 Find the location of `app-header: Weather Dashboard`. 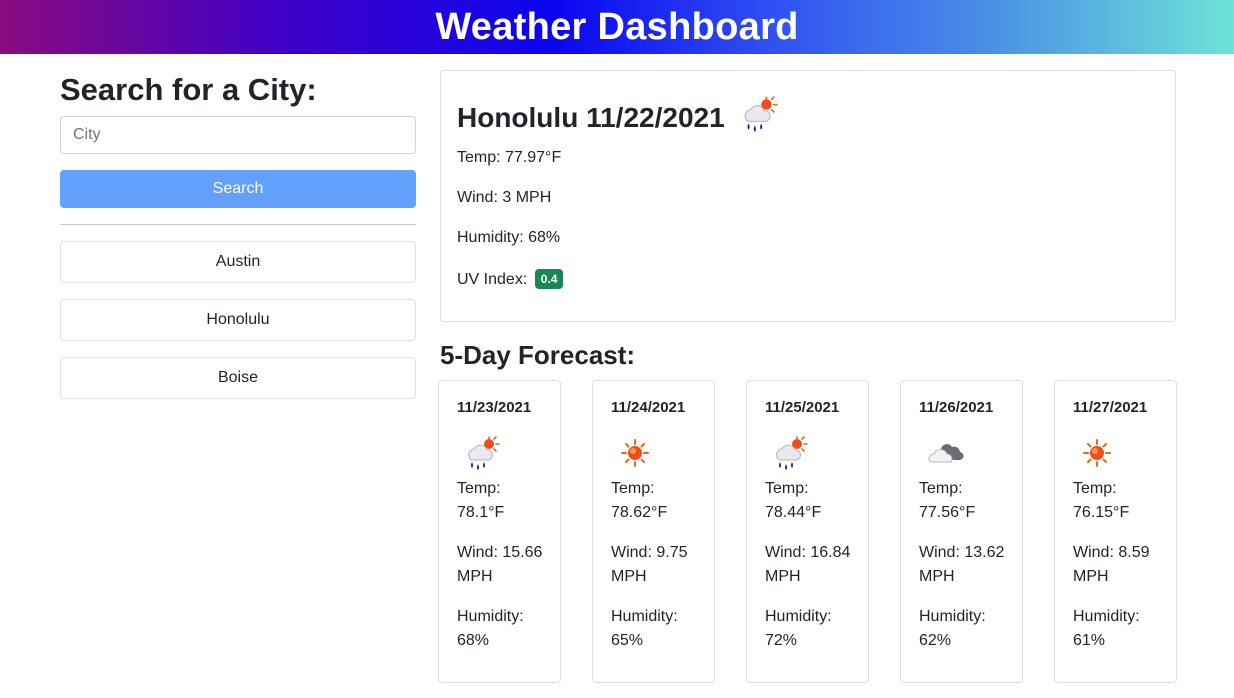

app-header: Weather Dashboard is located at coordinates (617, 27).